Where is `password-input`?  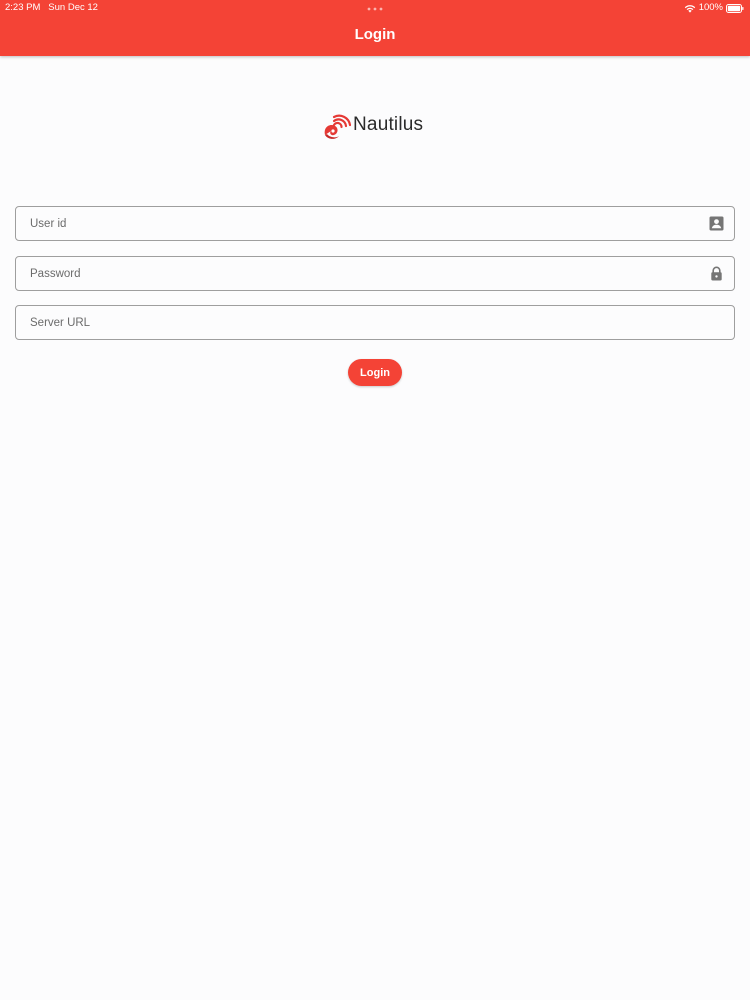
password-input is located at coordinates (353, 273).